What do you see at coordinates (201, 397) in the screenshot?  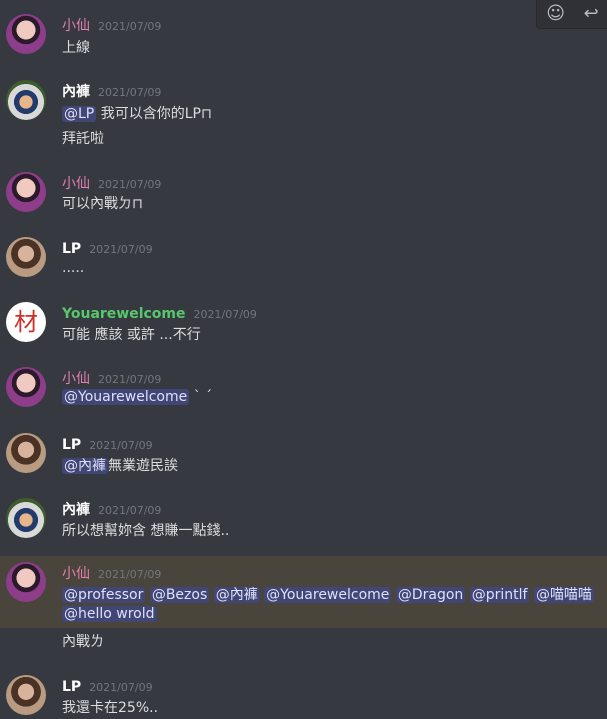 I see `message-text: ` ´` at bounding box center [201, 397].